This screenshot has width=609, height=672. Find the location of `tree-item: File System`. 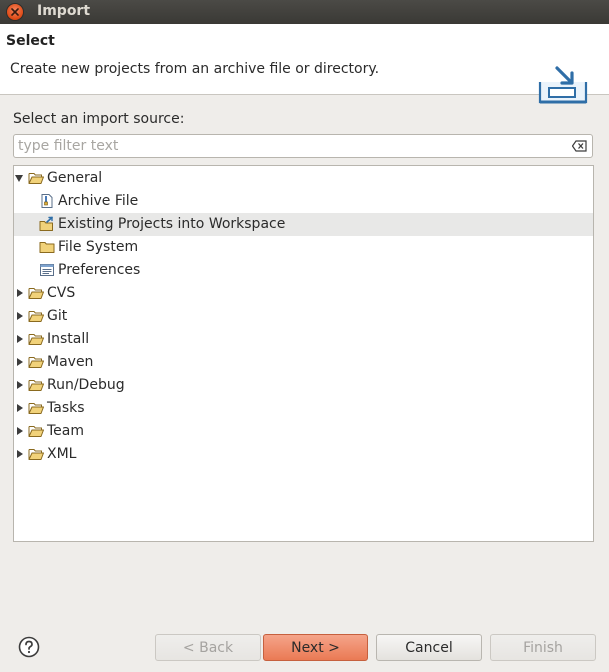

tree-item: File System is located at coordinates (303, 247).